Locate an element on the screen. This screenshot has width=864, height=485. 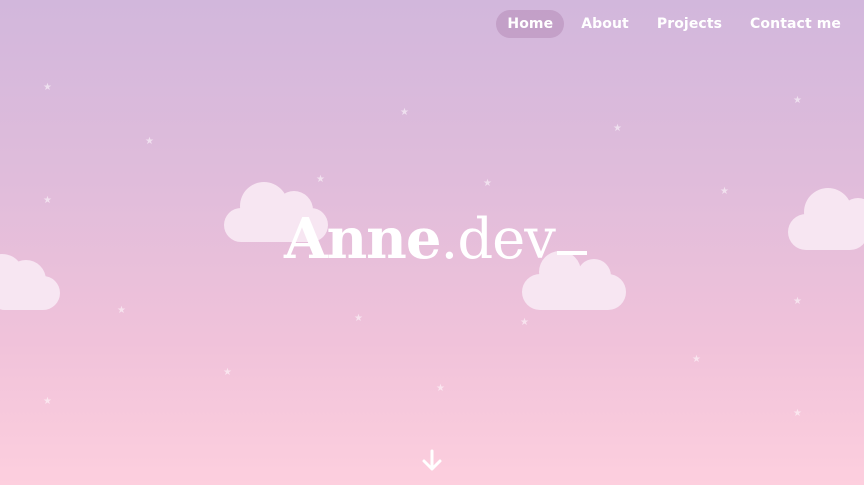
typing-cursor is located at coordinates (571, 253).